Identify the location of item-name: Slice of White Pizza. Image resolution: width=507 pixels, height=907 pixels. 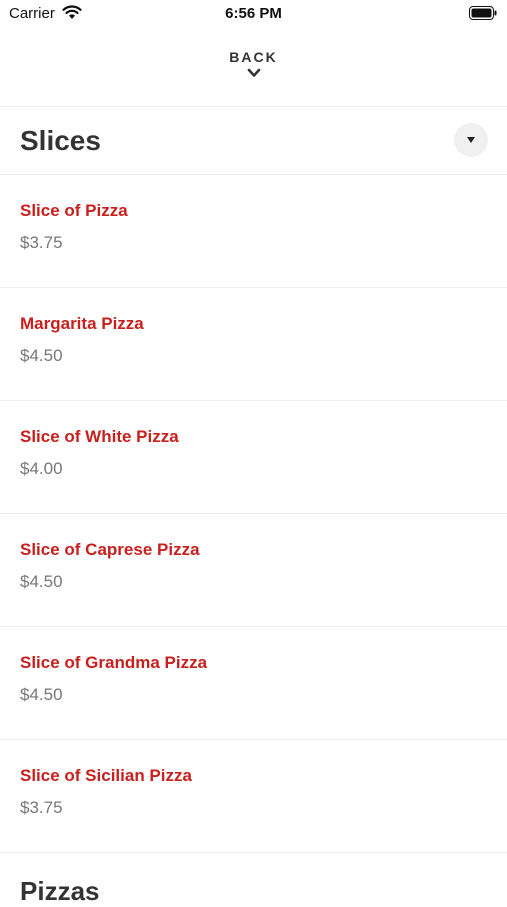
(99, 436).